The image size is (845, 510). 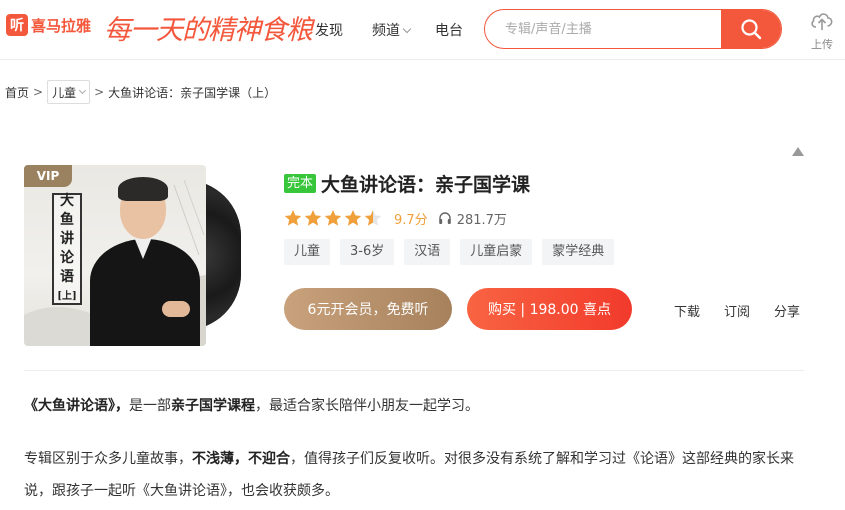 What do you see at coordinates (496, 252) in the screenshot?
I see `tag: 儿童启蒙` at bounding box center [496, 252].